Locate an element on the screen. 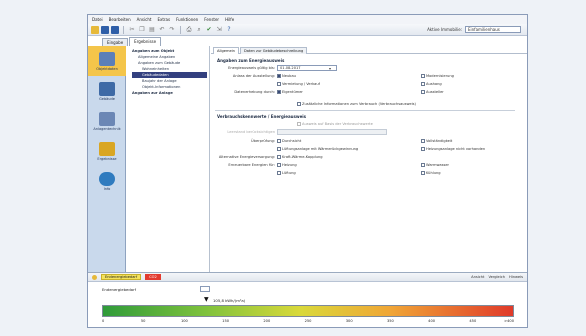  nav-item-gebaeude: Gebäude is located at coordinates (107, 91).